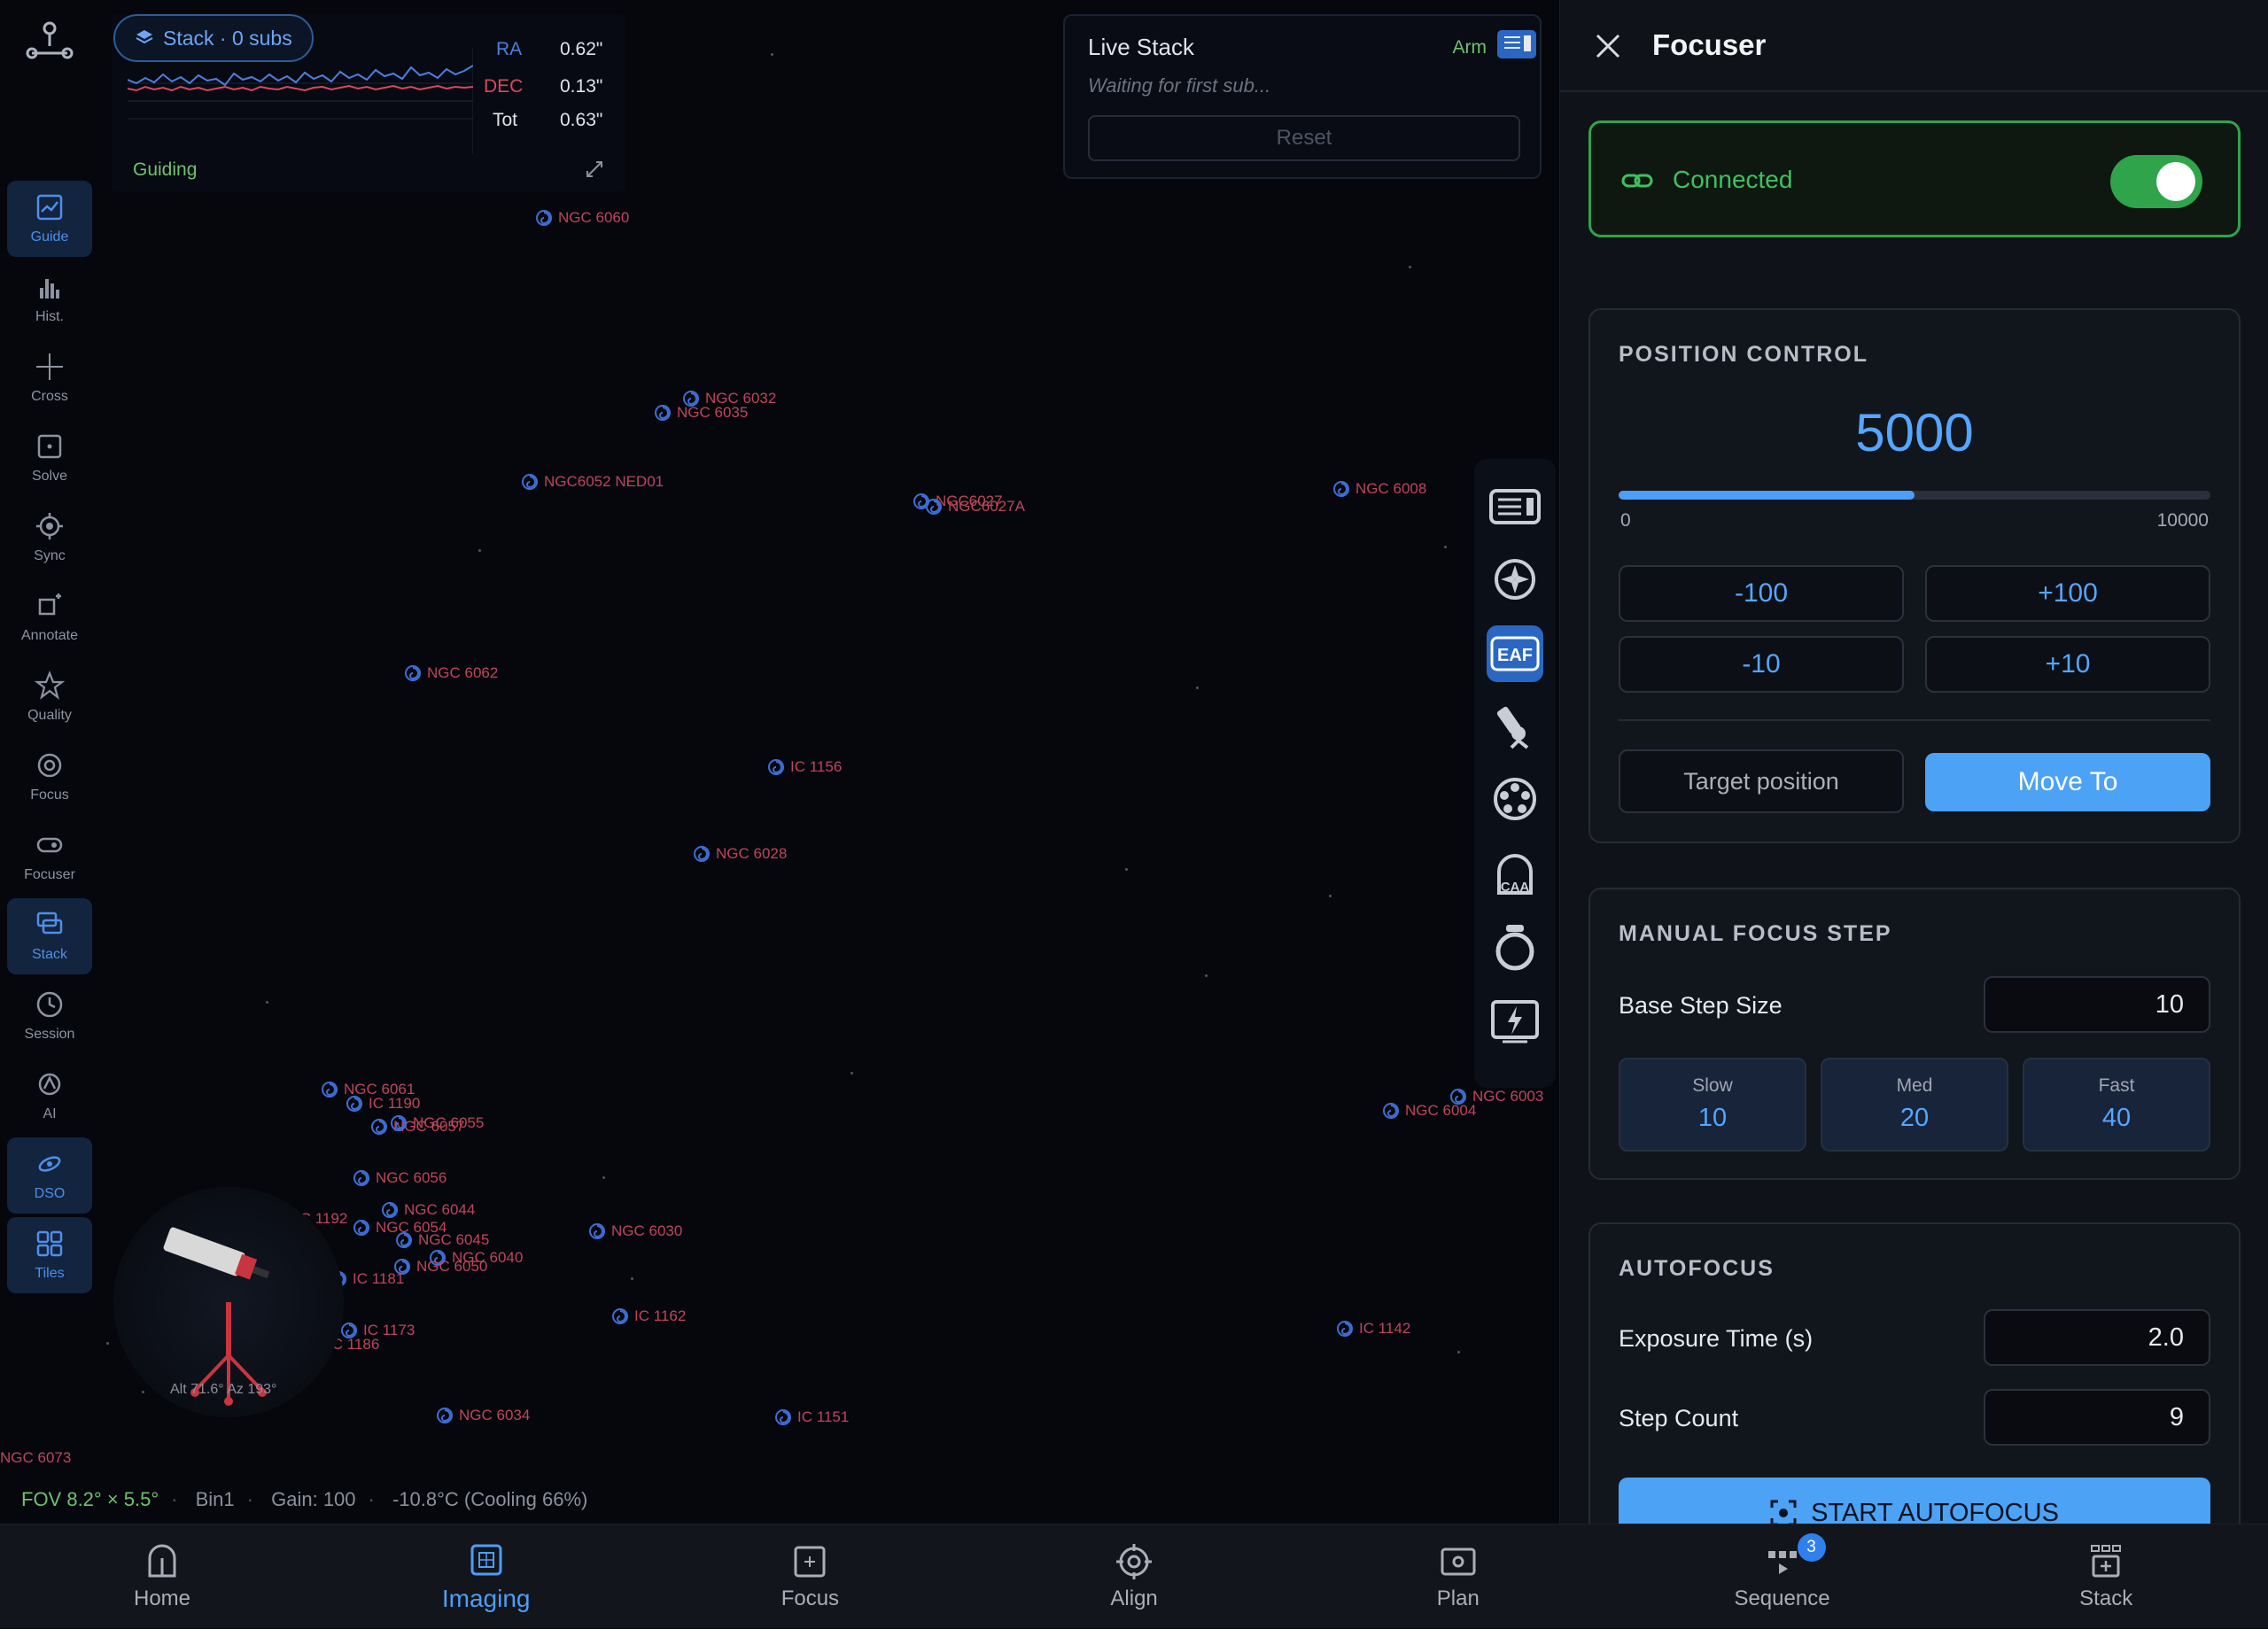 Image resolution: width=2268 pixels, height=1629 pixels. What do you see at coordinates (2097, 1004) in the screenshot?
I see `base-step-input` at bounding box center [2097, 1004].